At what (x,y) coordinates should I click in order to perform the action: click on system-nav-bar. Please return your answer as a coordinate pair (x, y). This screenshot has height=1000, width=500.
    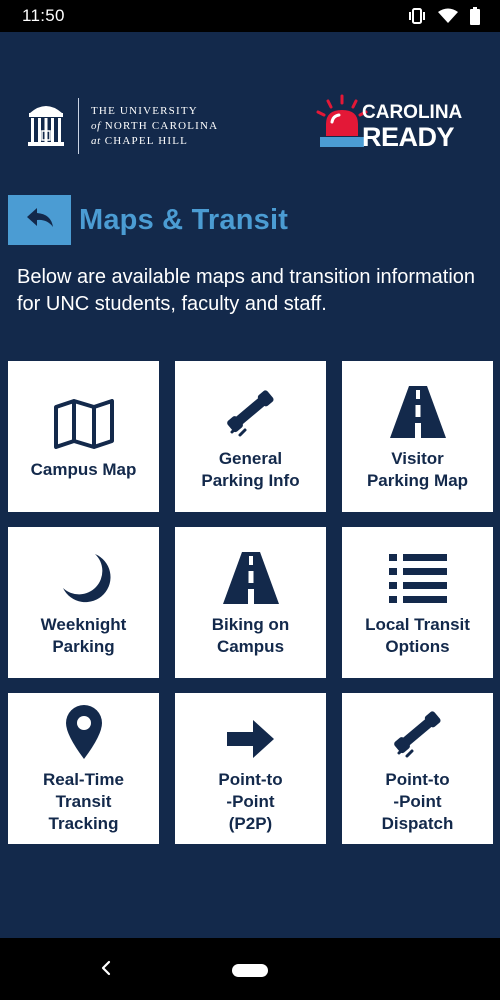
    Looking at the image, I should click on (250, 969).